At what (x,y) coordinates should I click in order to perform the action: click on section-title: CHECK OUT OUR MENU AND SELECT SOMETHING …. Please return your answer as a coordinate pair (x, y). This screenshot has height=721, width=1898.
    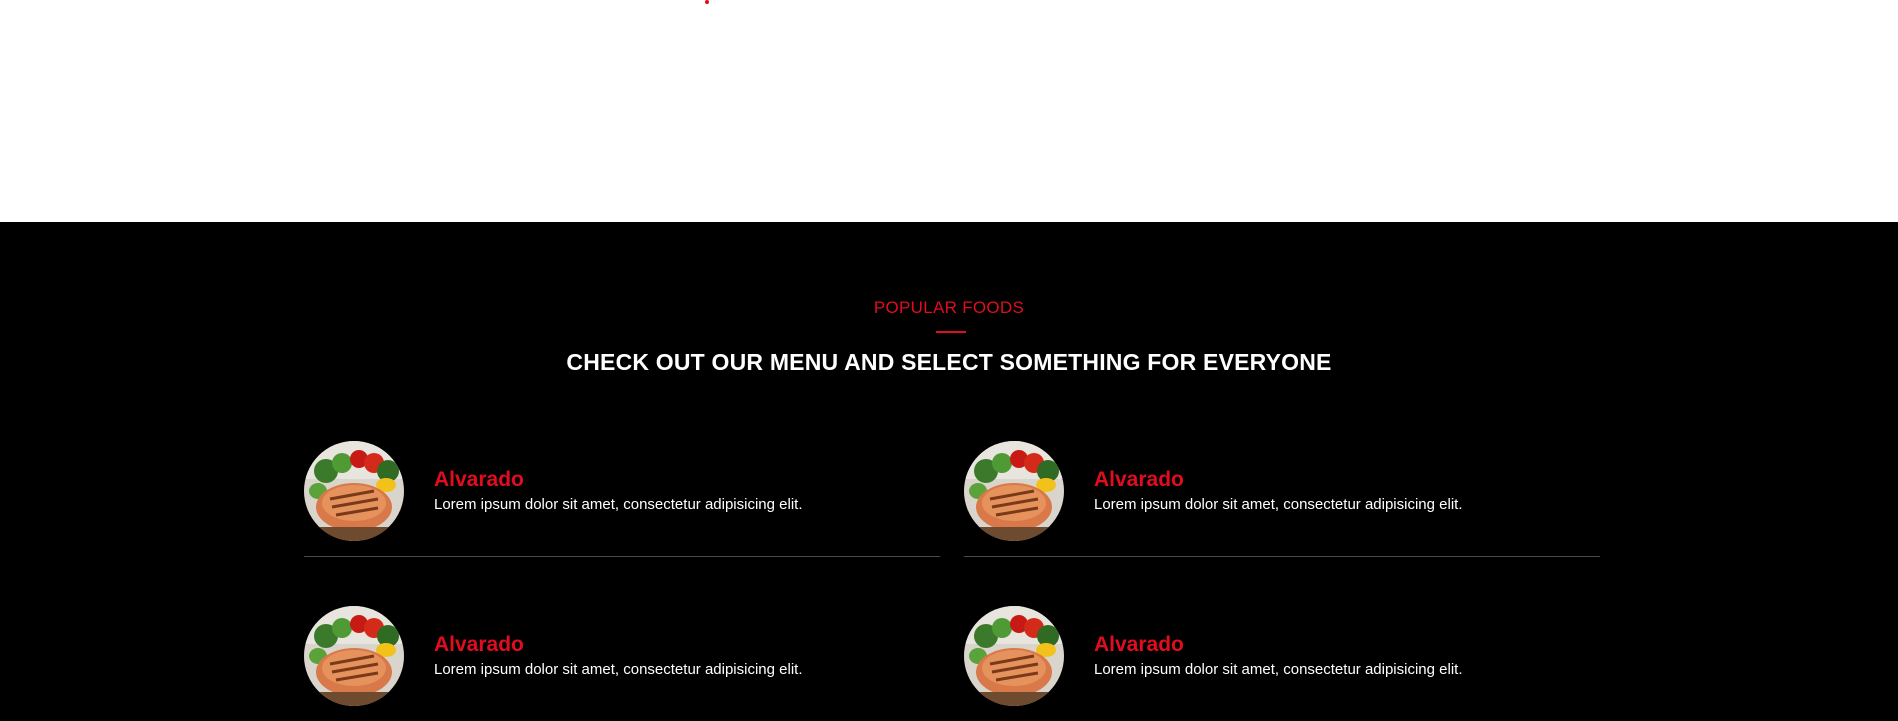
    Looking at the image, I should click on (949, 362).